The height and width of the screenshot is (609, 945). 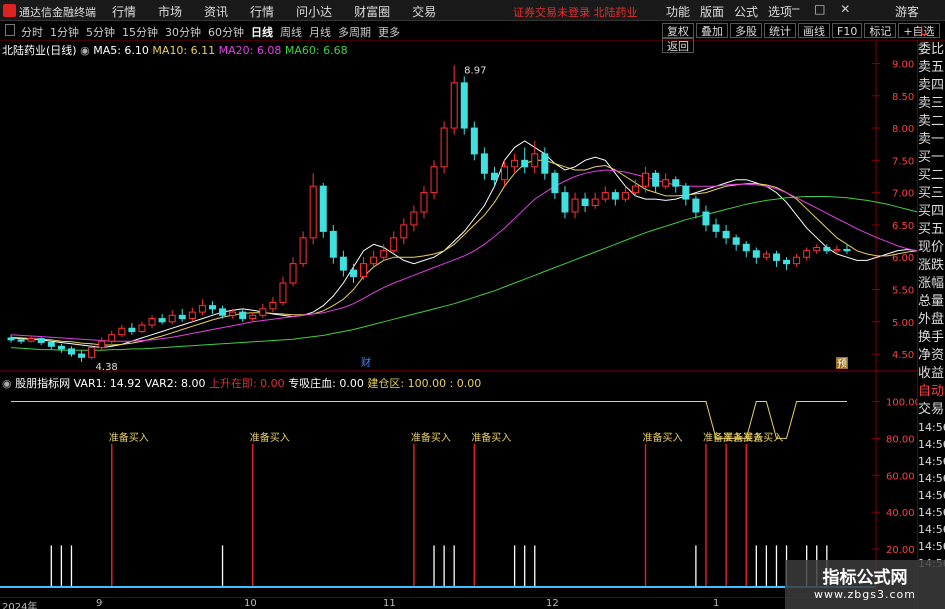 I want to click on right-menu: 功能 版面 公式 选项, so click(x=734, y=11).